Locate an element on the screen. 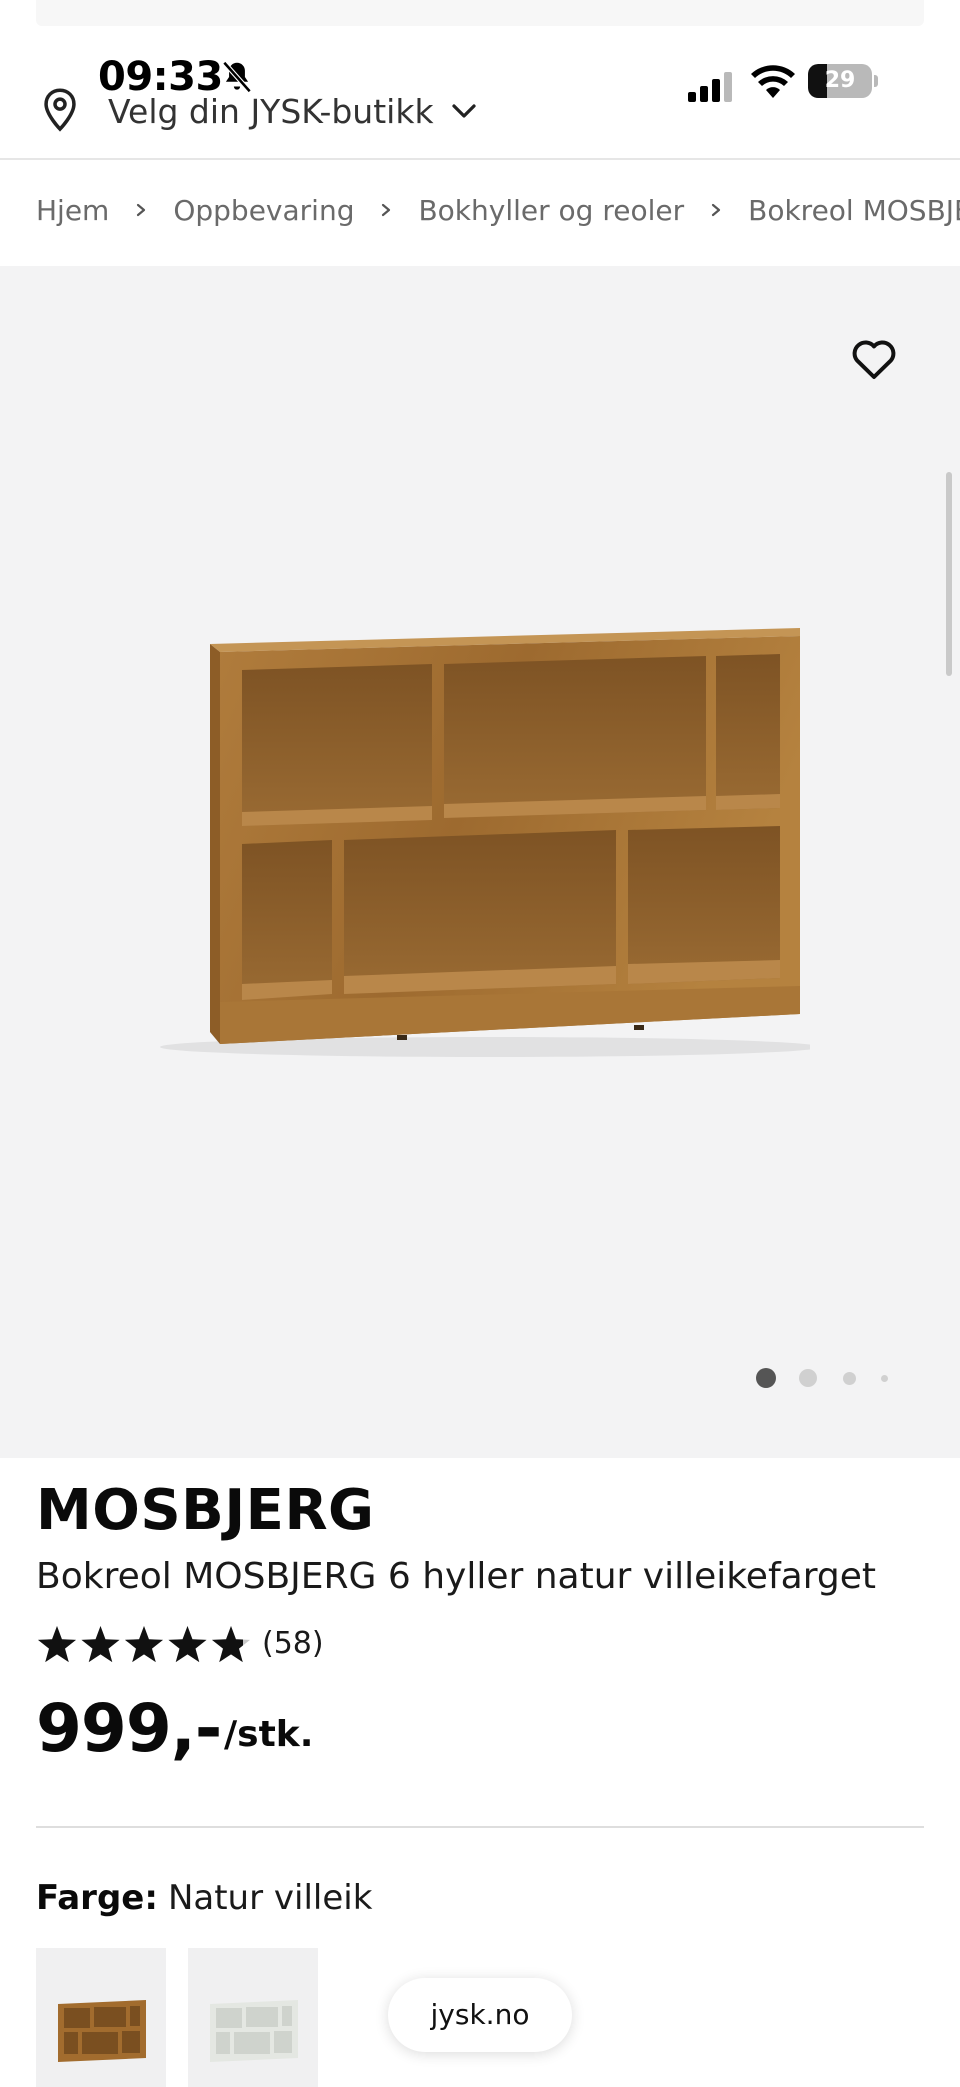 Image resolution: width=960 pixels, height=2087 pixels. color-label: Farge: is located at coordinates (97, 1898).